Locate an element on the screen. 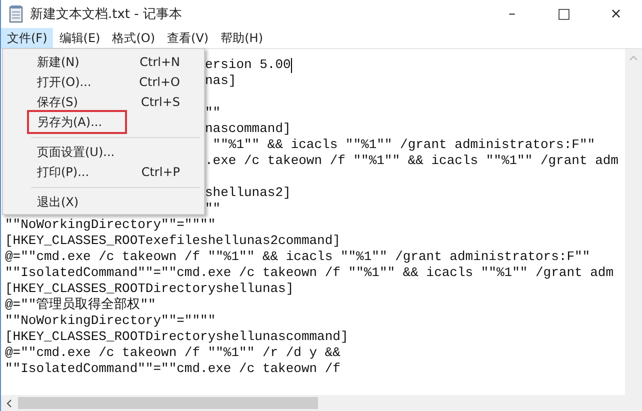 The width and height of the screenshot is (642, 411). menu-entry: 保存(S) Ctrl+S is located at coordinates (103, 102).